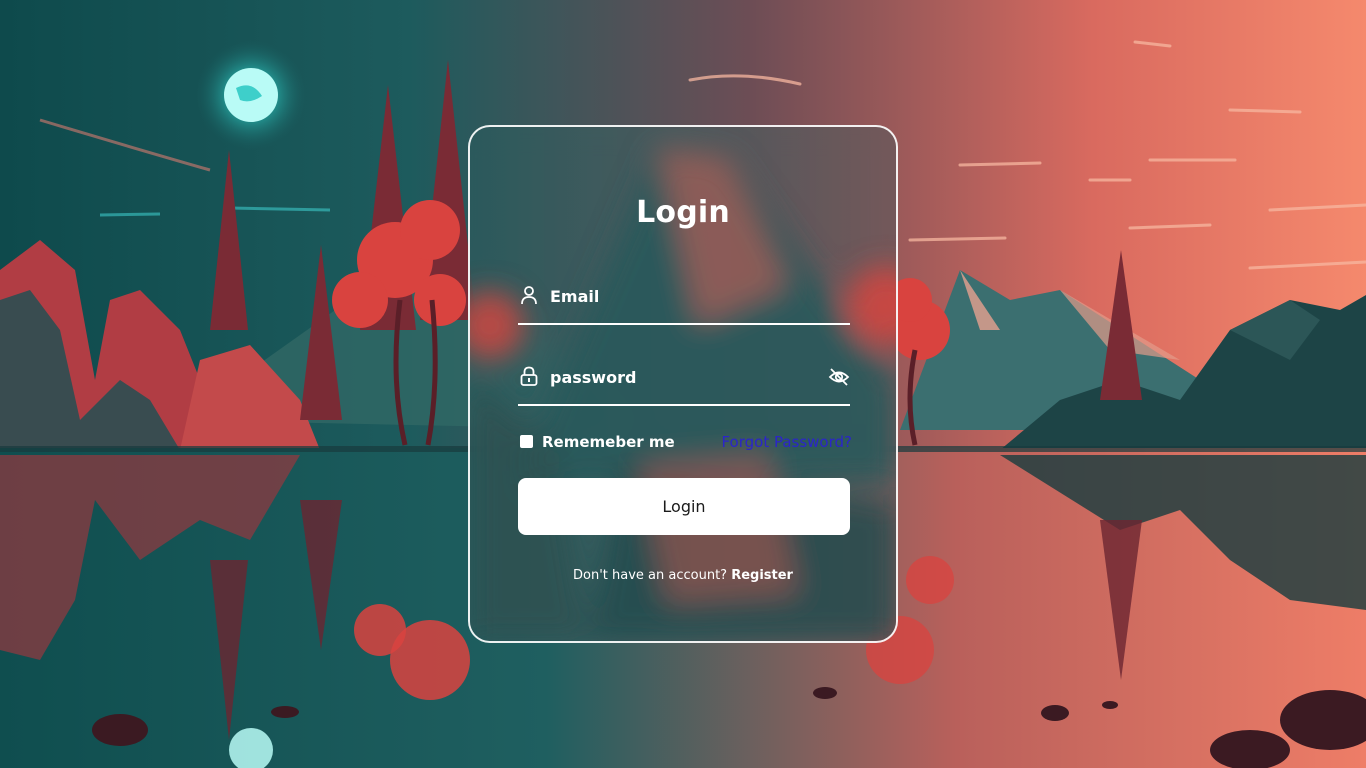  Describe the element at coordinates (529, 376) in the screenshot. I see `lock-icon` at that location.